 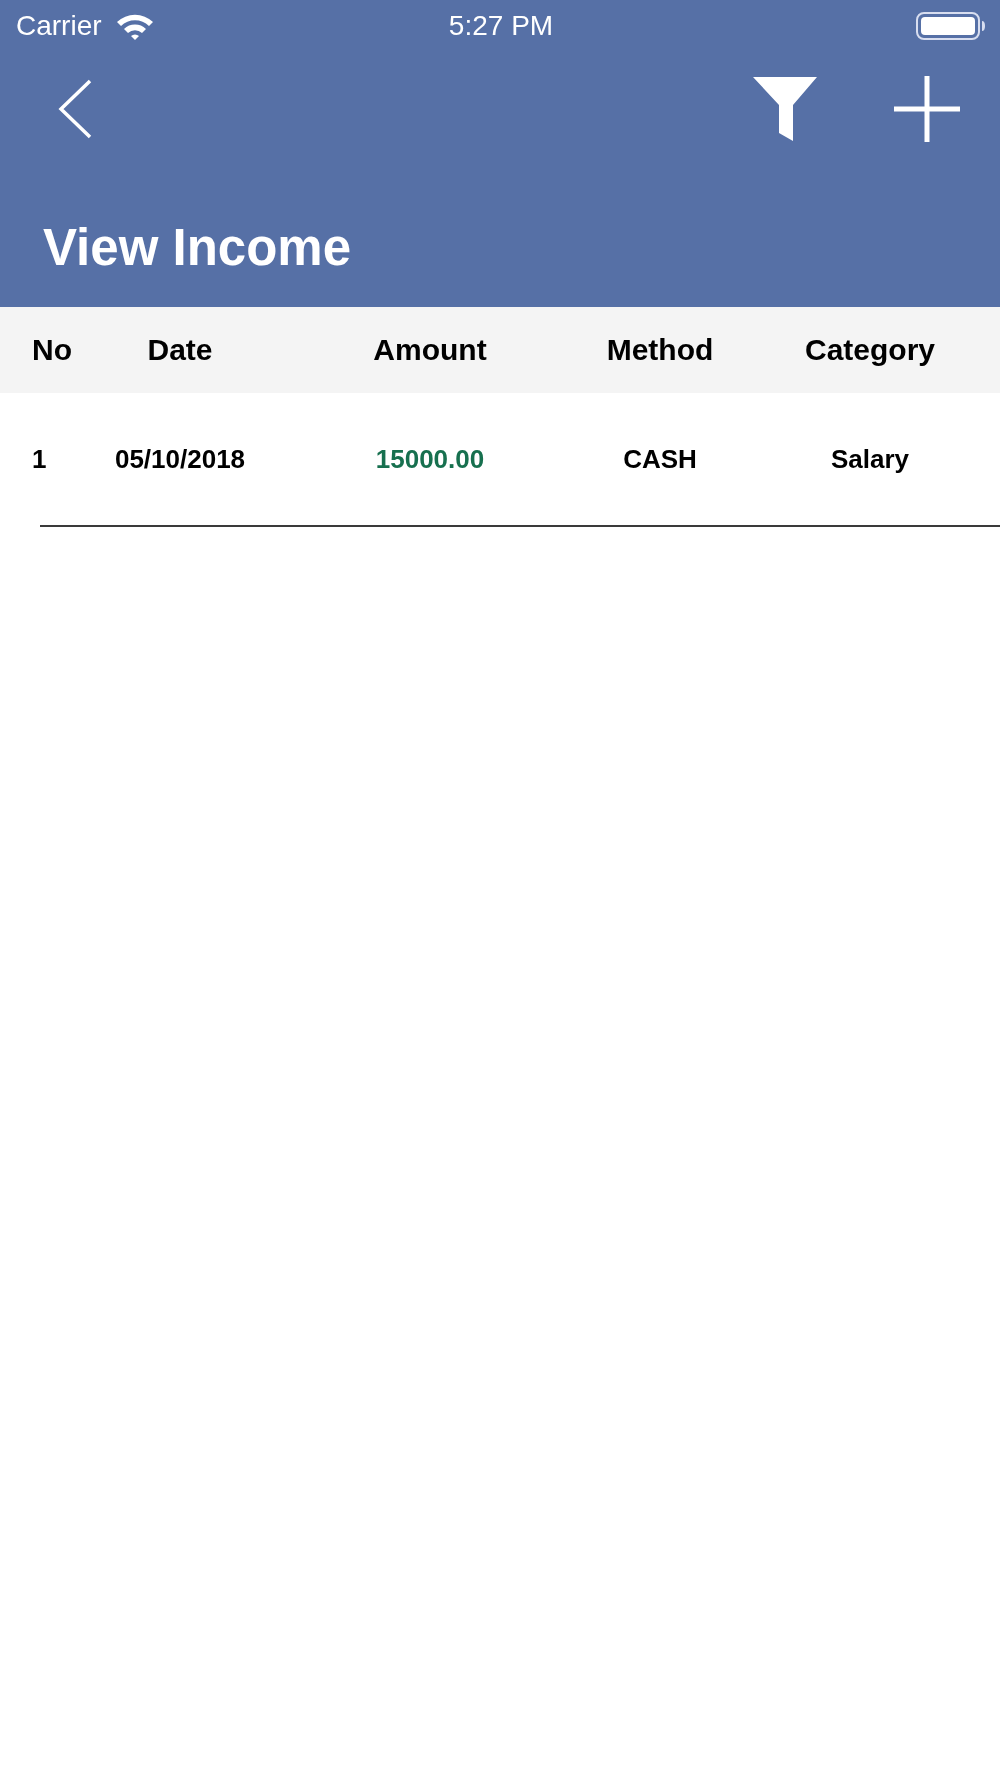 I want to click on column-header: Method, so click(x=660, y=350).